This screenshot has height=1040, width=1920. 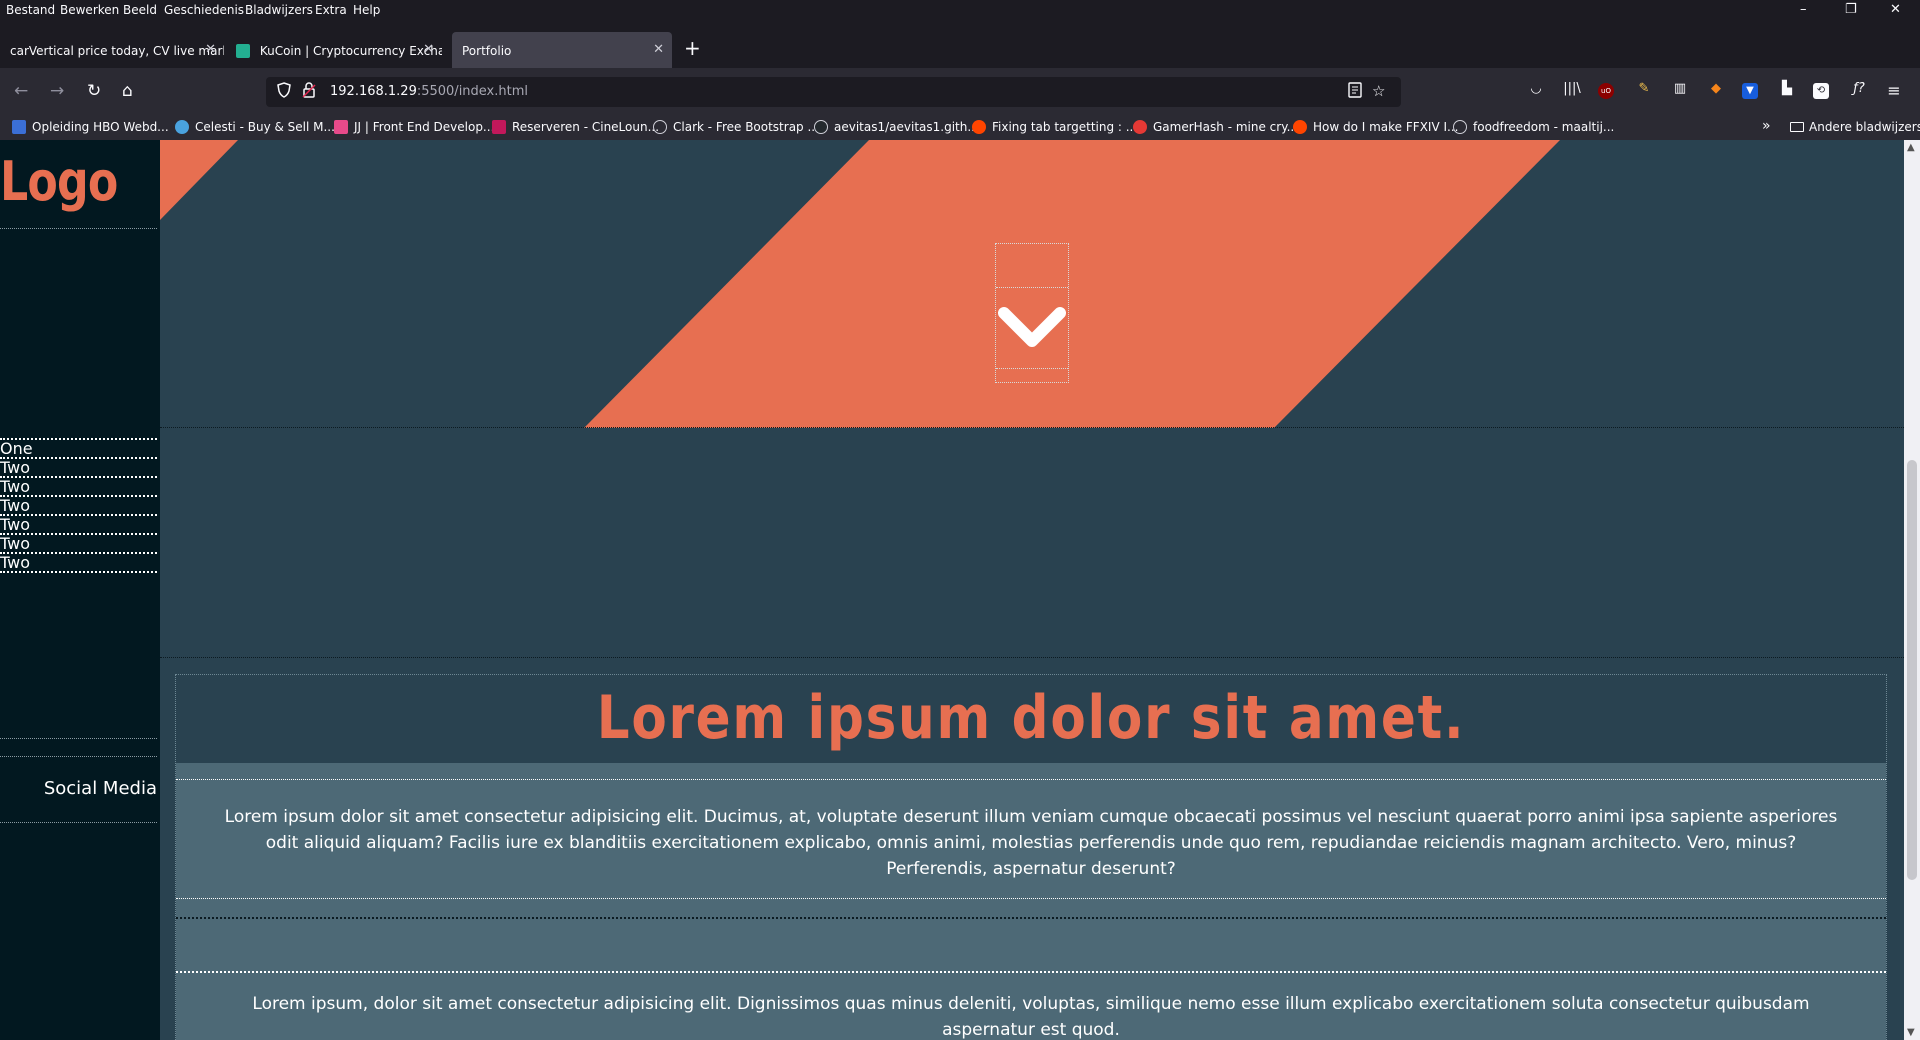 I want to click on pocket-icon: ◡, so click(x=1536, y=91).